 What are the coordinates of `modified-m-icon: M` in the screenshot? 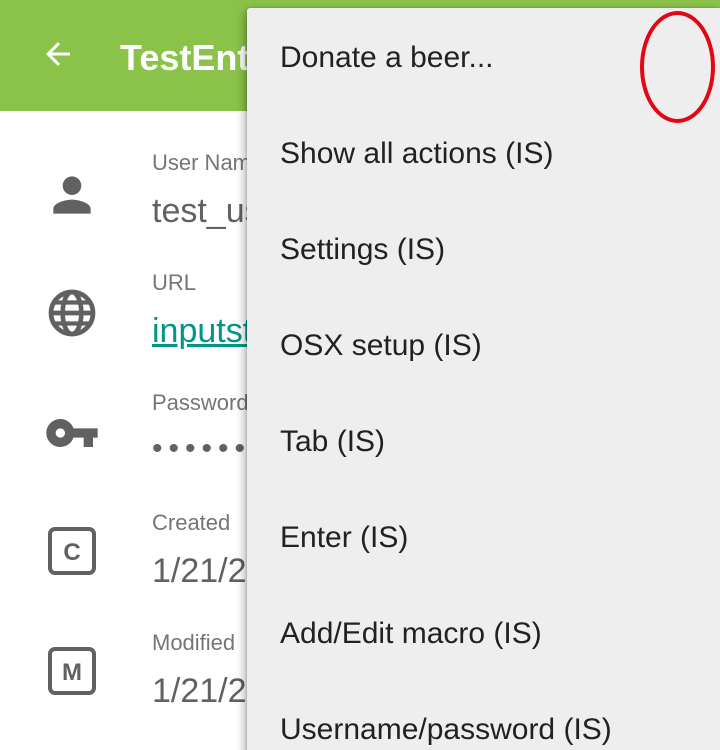 It's located at (72, 671).